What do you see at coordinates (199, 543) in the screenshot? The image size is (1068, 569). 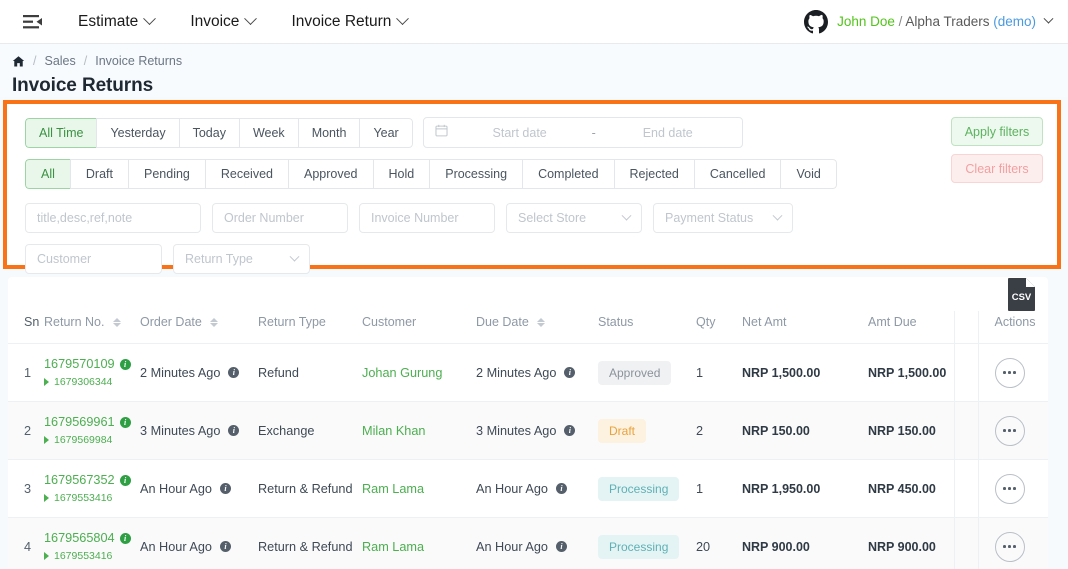 I see `cell-order-date: An Hour Ago i` at bounding box center [199, 543].